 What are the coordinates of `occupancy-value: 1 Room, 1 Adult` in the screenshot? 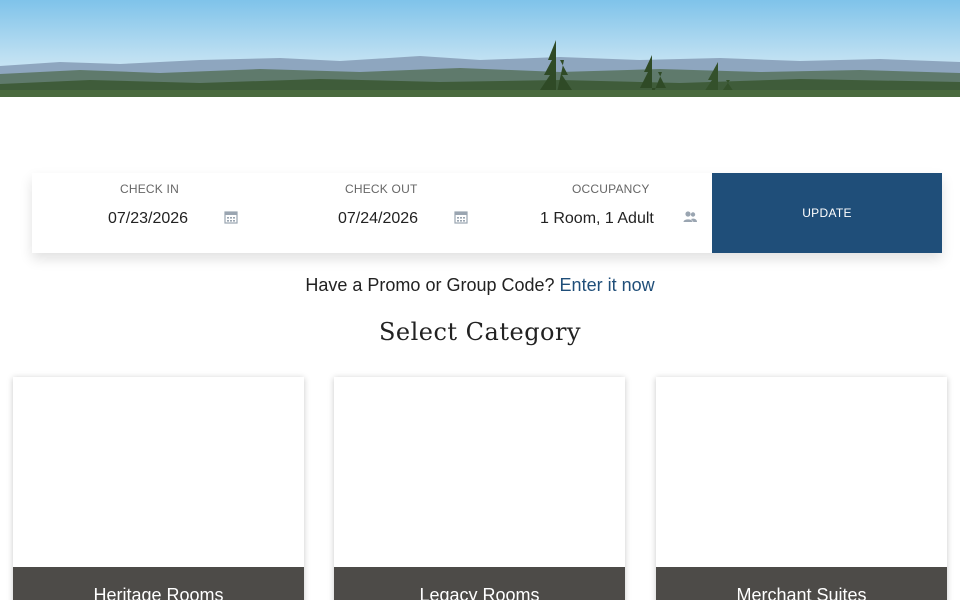 It's located at (597, 219).